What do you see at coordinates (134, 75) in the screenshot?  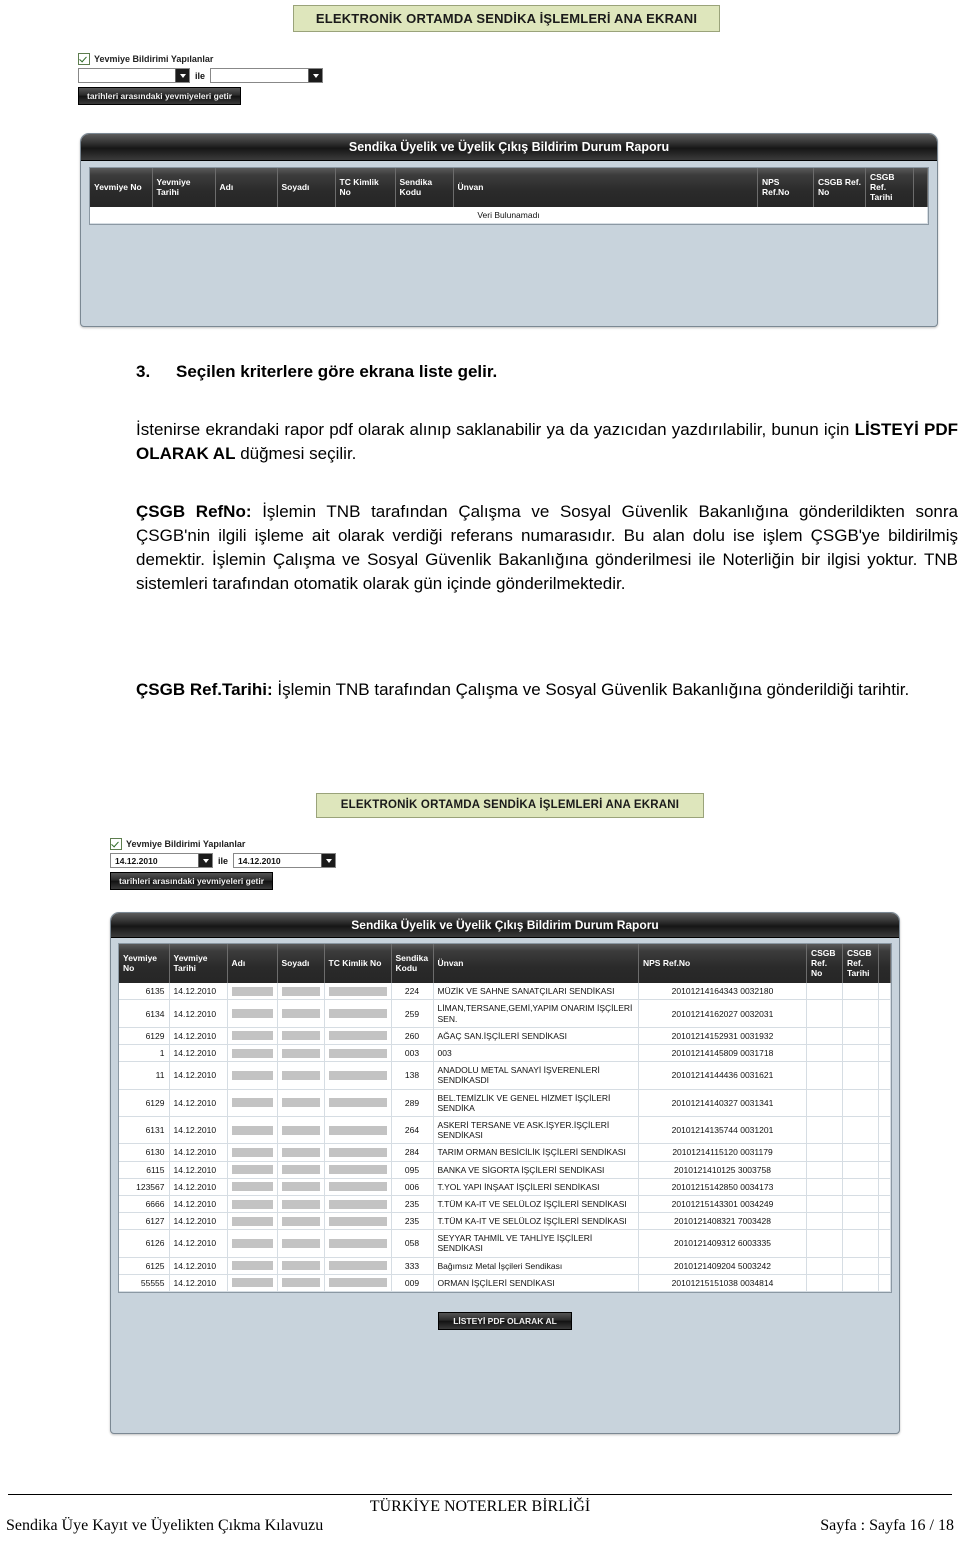 I see `date-from-combo-top` at bounding box center [134, 75].